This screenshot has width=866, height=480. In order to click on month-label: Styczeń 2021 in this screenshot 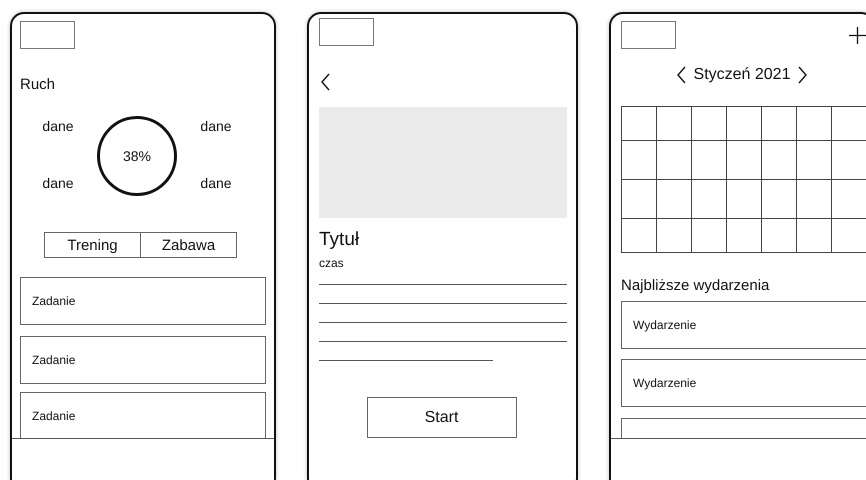, I will do `click(742, 75)`.